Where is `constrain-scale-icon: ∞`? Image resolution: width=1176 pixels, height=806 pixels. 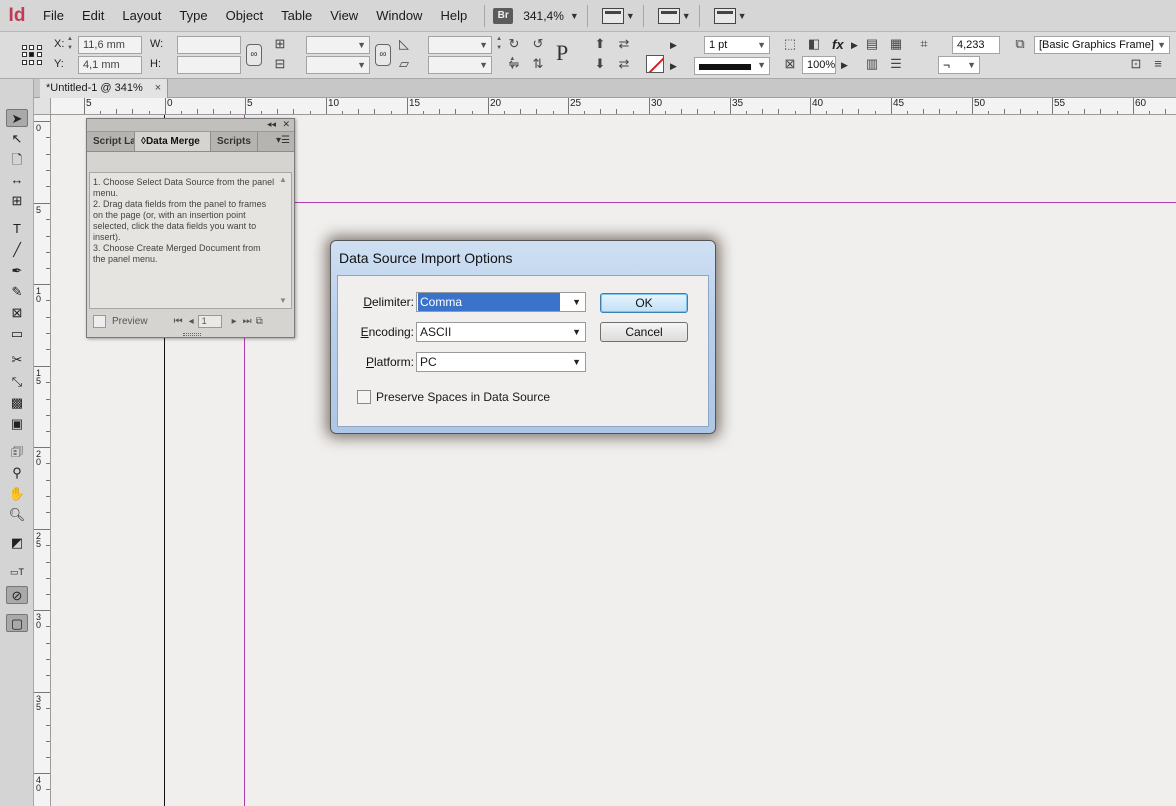
constrain-scale-icon: ∞ is located at coordinates (383, 55).